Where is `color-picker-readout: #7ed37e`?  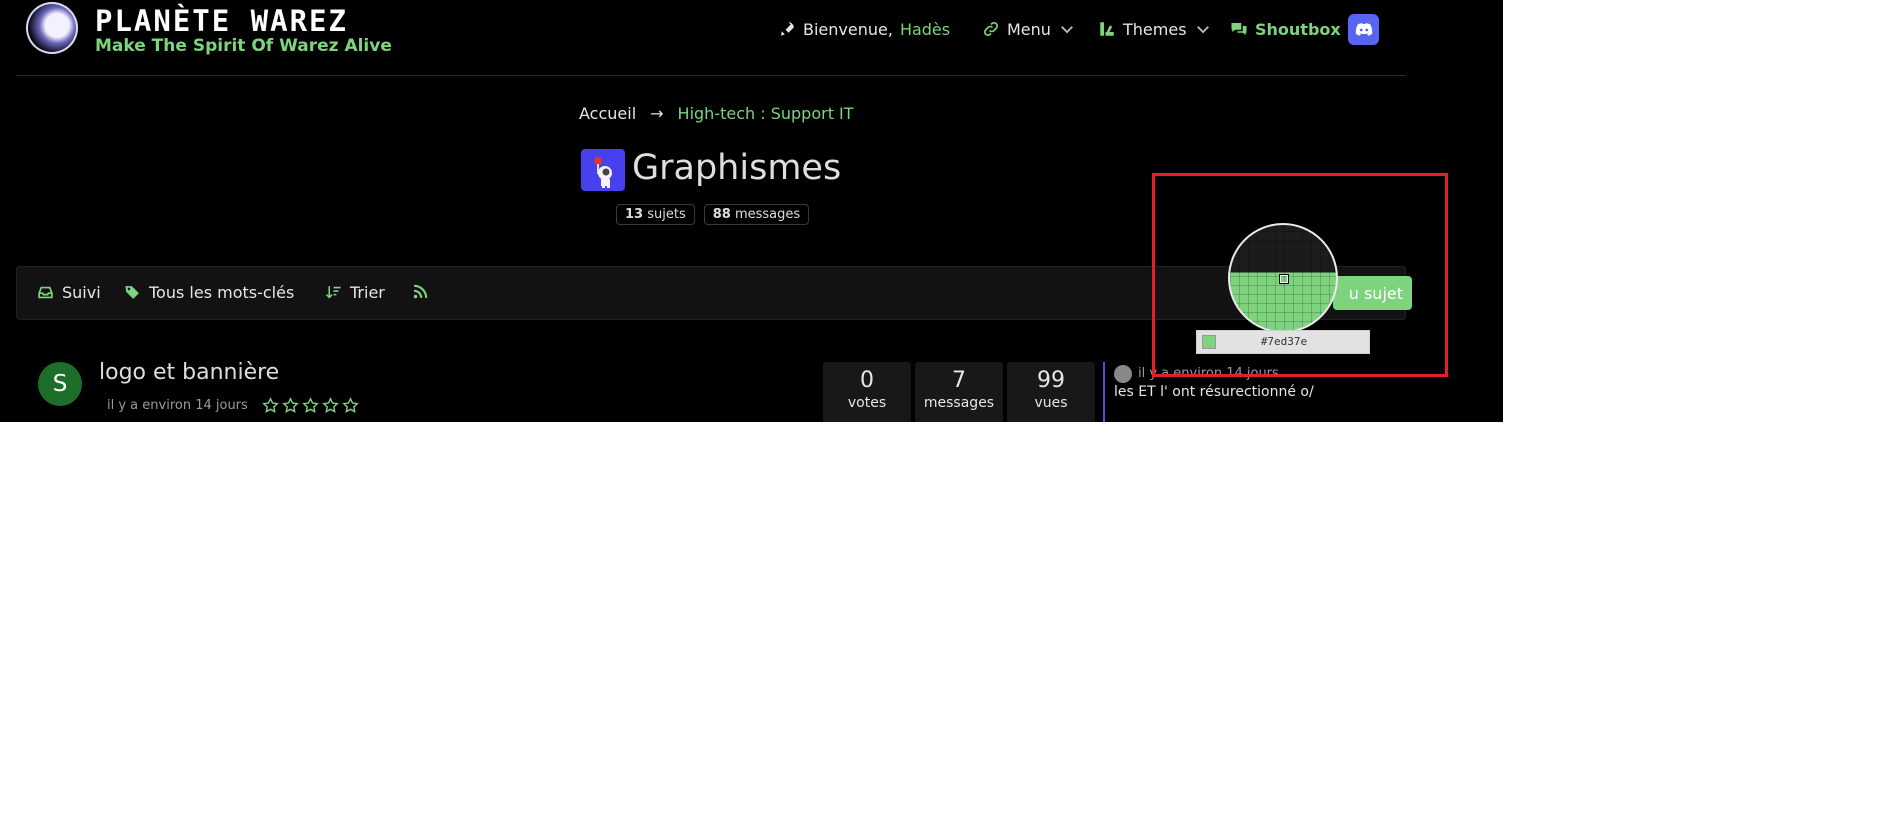
color-picker-readout: #7ed37e is located at coordinates (1283, 342).